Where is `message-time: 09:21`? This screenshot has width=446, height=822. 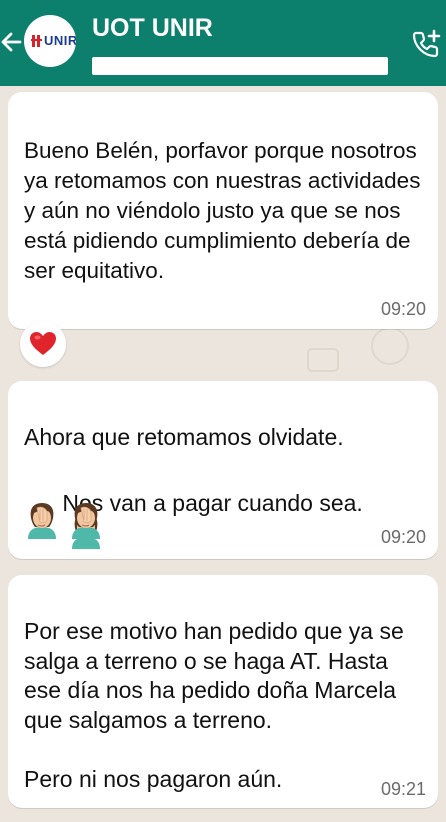 message-time: 09:21 is located at coordinates (403, 789).